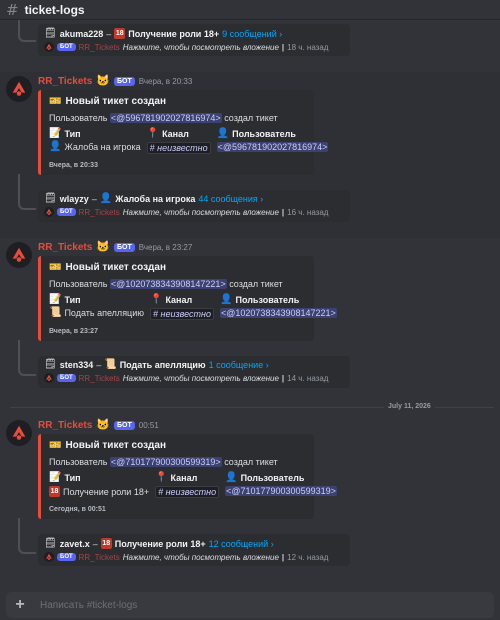 Image resolution: width=500 pixels, height=620 pixels. Describe the element at coordinates (12, 9) in the screenshot. I see `channel-hash-icon: #` at that location.